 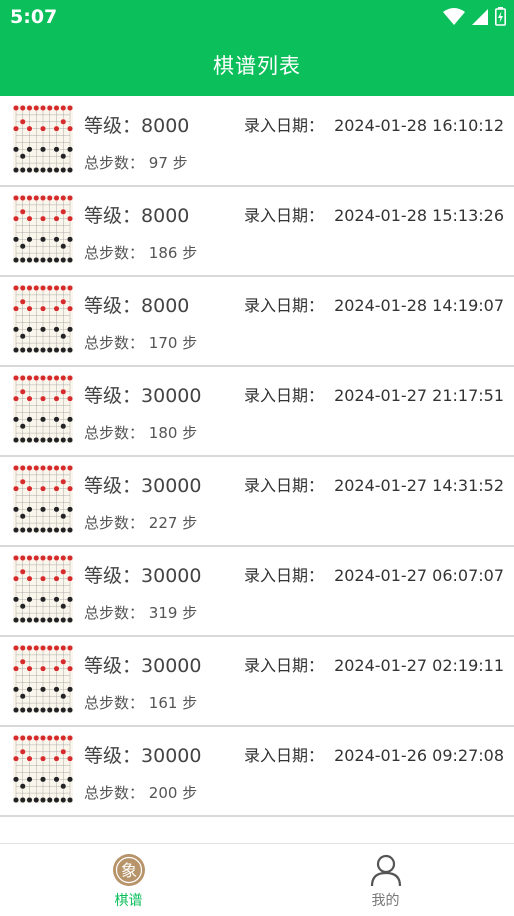 I want to click on steps-value: 170, so click(x=163, y=343).